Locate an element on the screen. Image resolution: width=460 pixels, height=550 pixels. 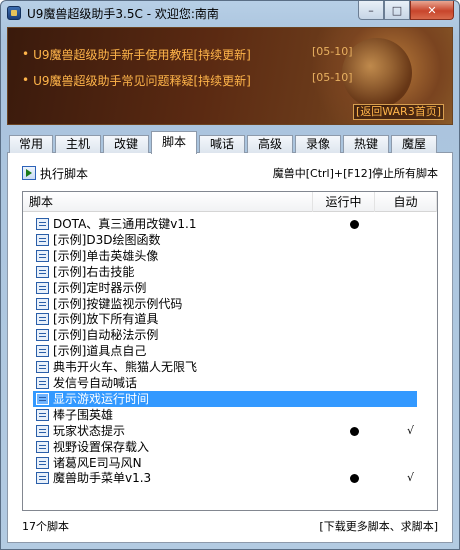
list-item: DOTA、真三通用改键v1.1 is located at coordinates (225, 224).